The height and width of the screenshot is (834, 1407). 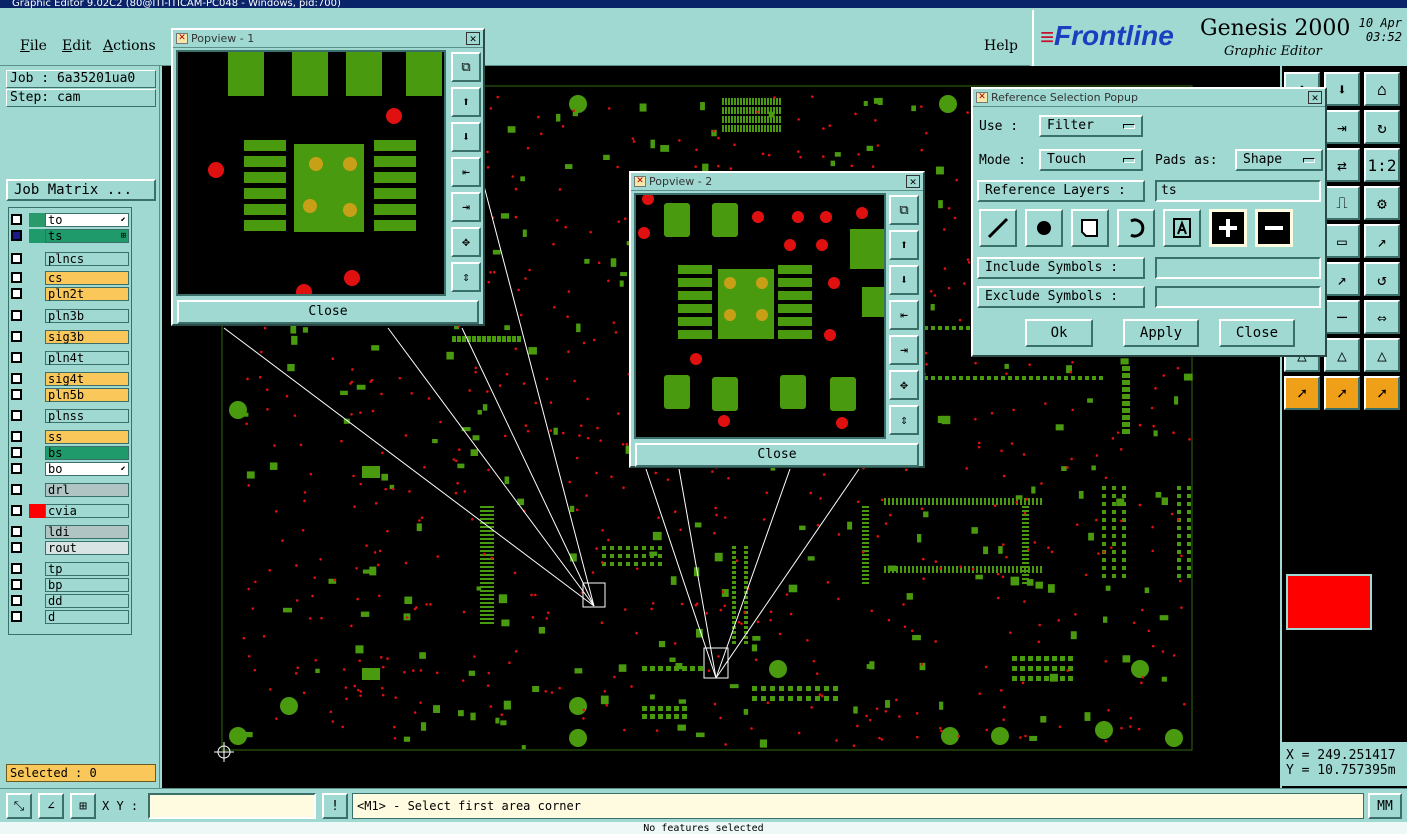 What do you see at coordinates (70, 378) in the screenshot?
I see `layer-row-sig4t: sig4t` at bounding box center [70, 378].